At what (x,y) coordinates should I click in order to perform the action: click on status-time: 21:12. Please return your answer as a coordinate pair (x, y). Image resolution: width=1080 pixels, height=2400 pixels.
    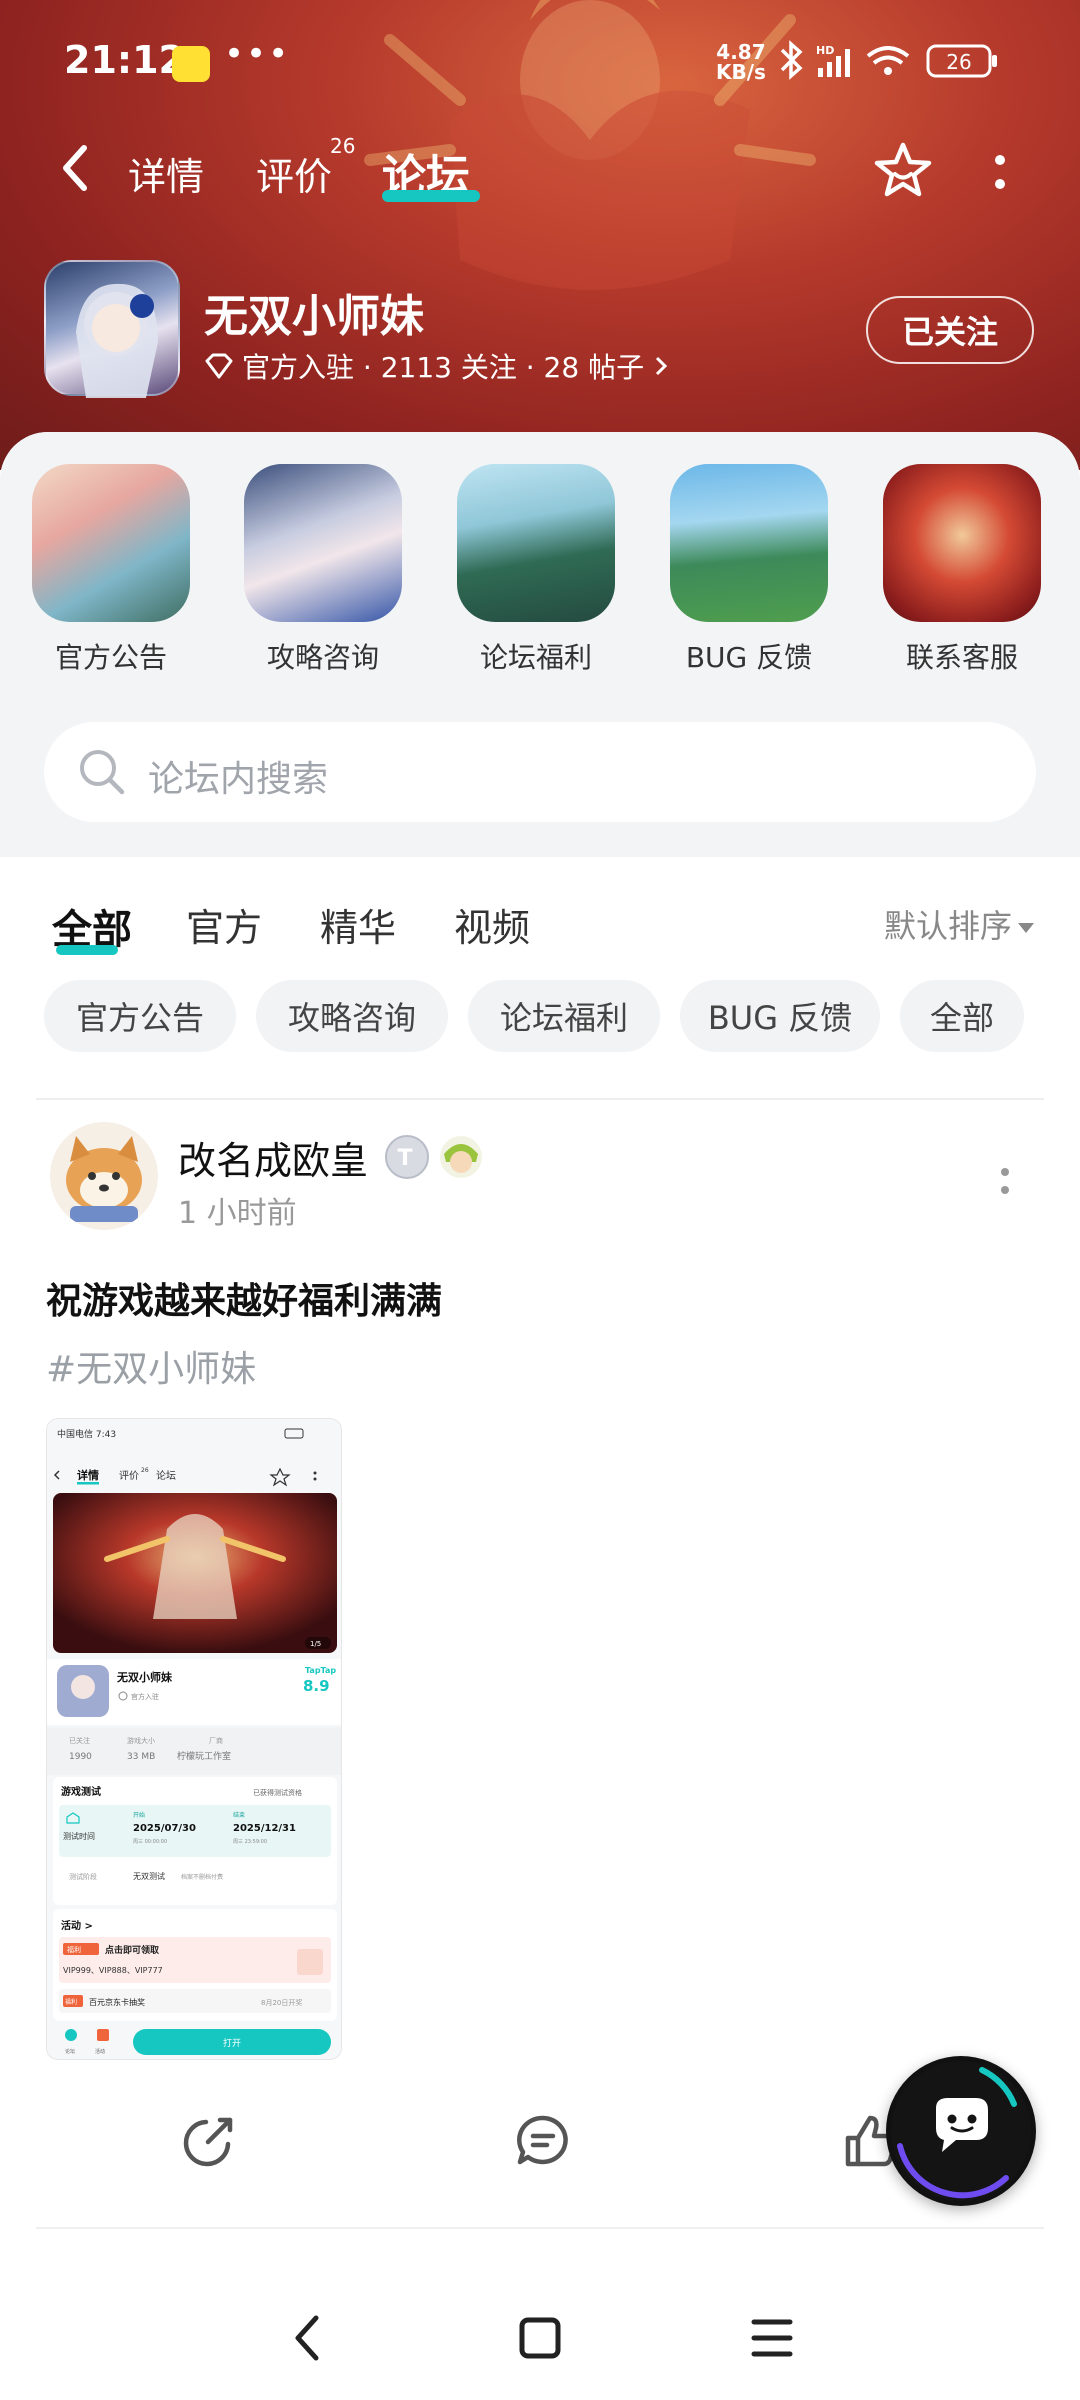
    Looking at the image, I should click on (124, 60).